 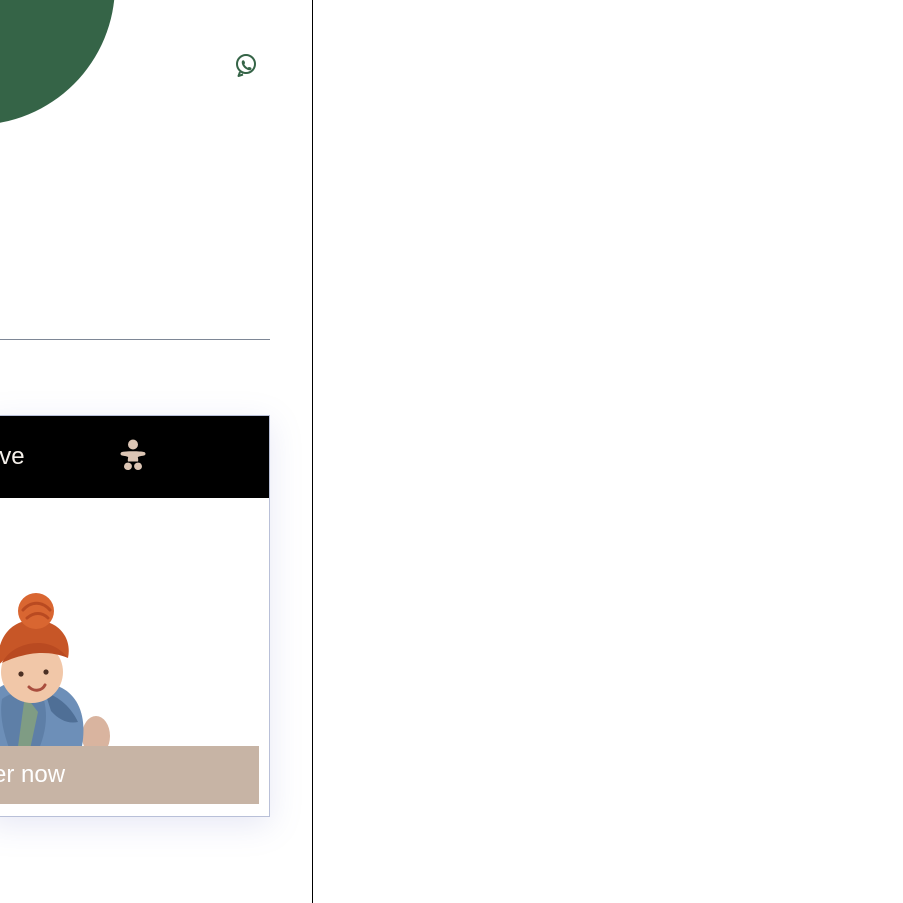 What do you see at coordinates (55, 674) in the screenshot?
I see `baby-product-image` at bounding box center [55, 674].